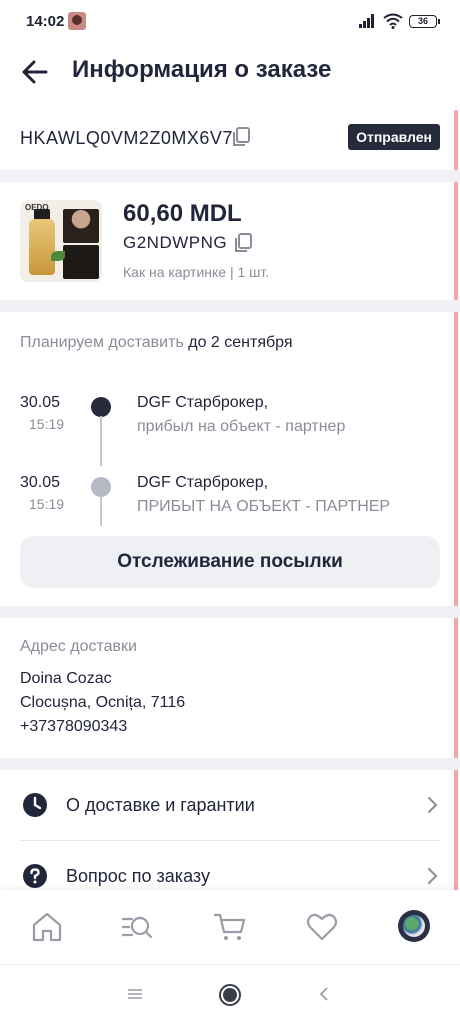 Image resolution: width=460 pixels, height=1024 pixels. Describe the element at coordinates (101, 407) in the screenshot. I see `timeline-dot-active` at that location.